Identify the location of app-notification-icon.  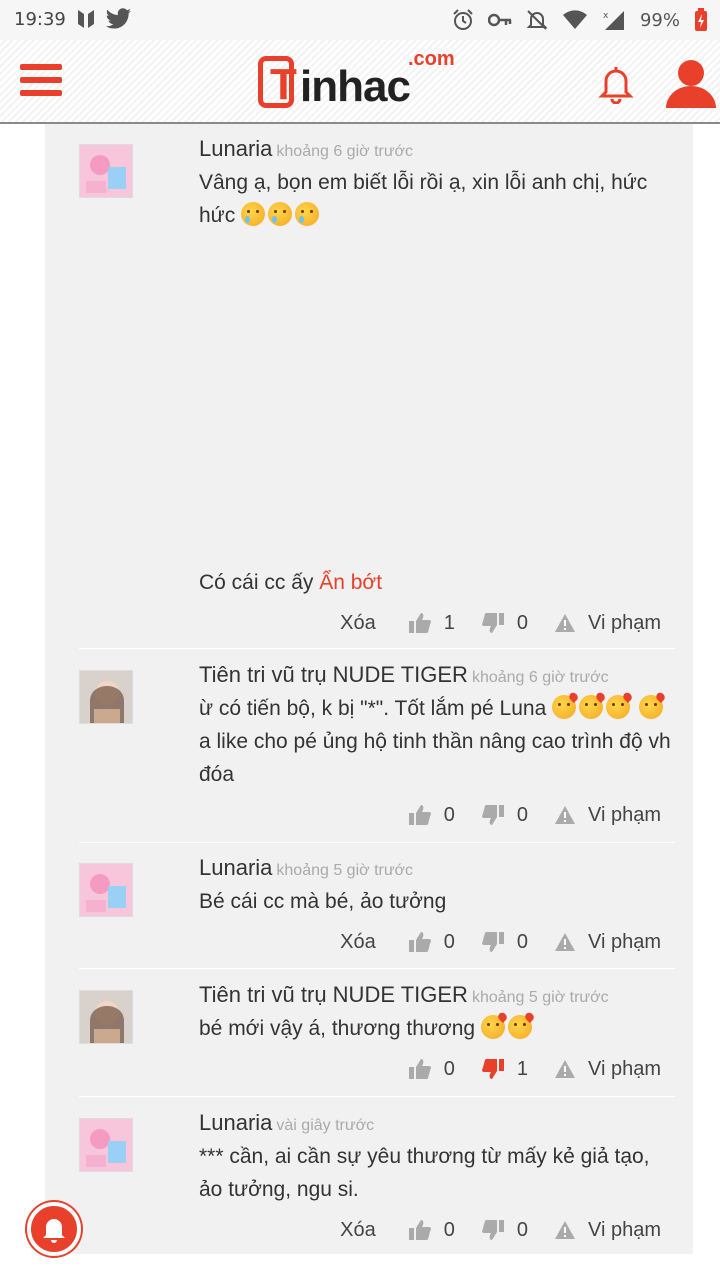
(86, 19).